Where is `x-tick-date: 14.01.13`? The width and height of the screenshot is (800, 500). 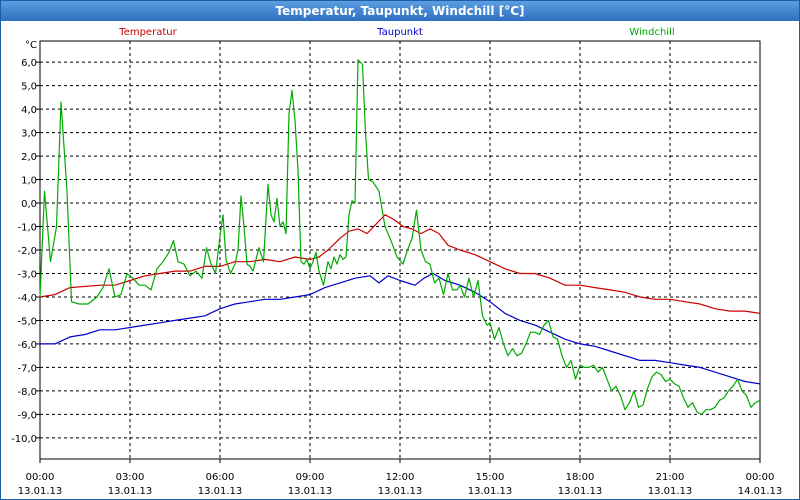 x-tick-date: 14.01.13 is located at coordinates (760, 491).